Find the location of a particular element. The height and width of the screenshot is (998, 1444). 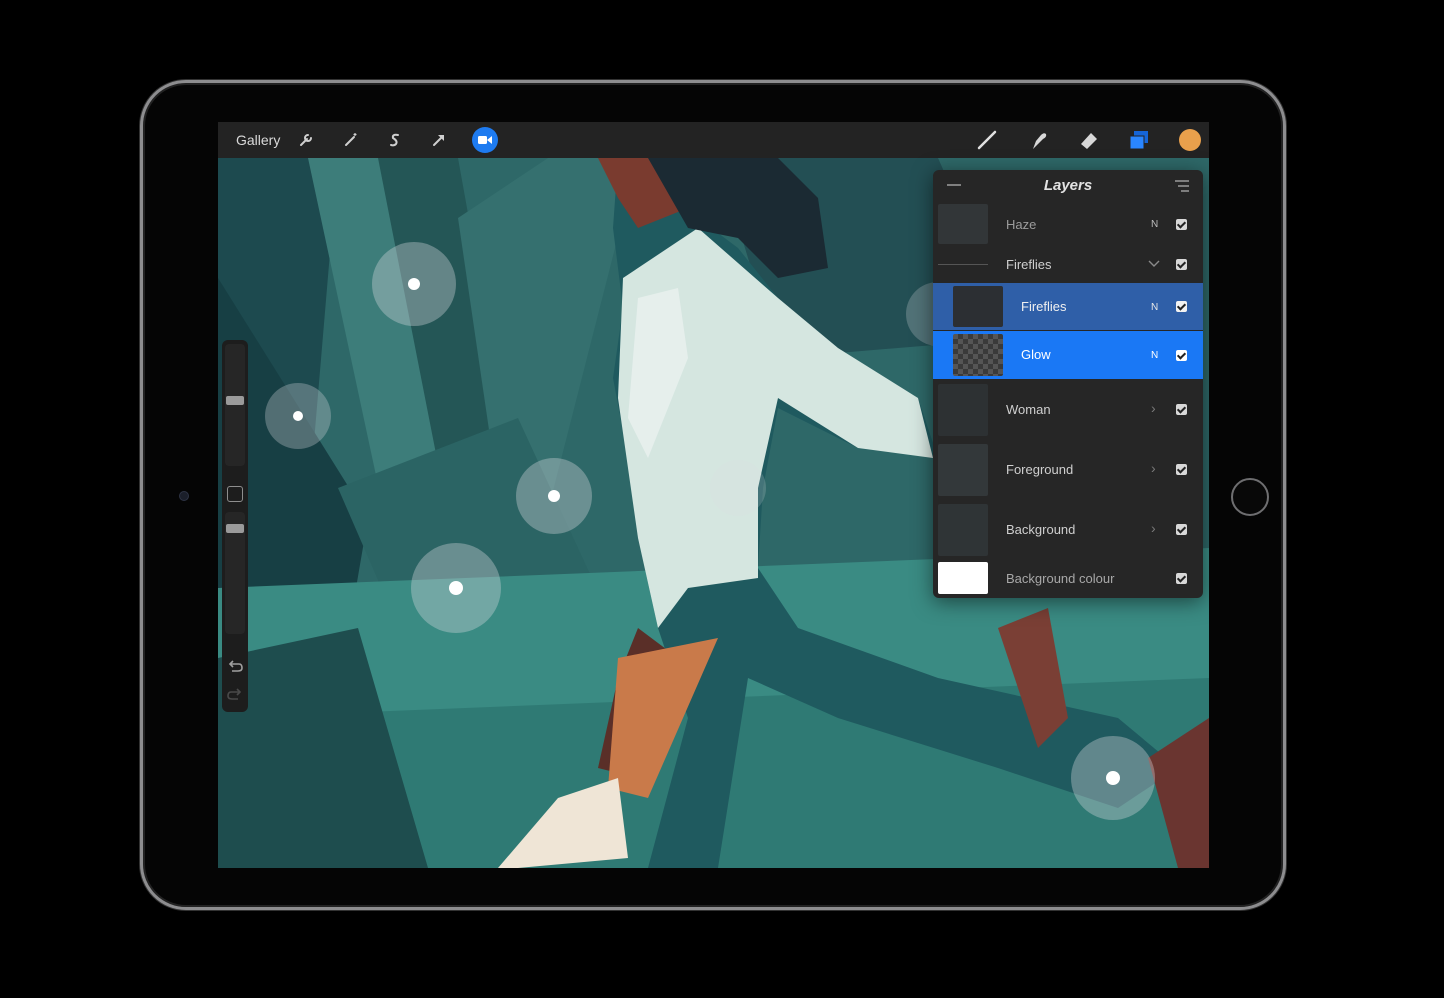

transform-arrow-icon is located at coordinates (439, 140).